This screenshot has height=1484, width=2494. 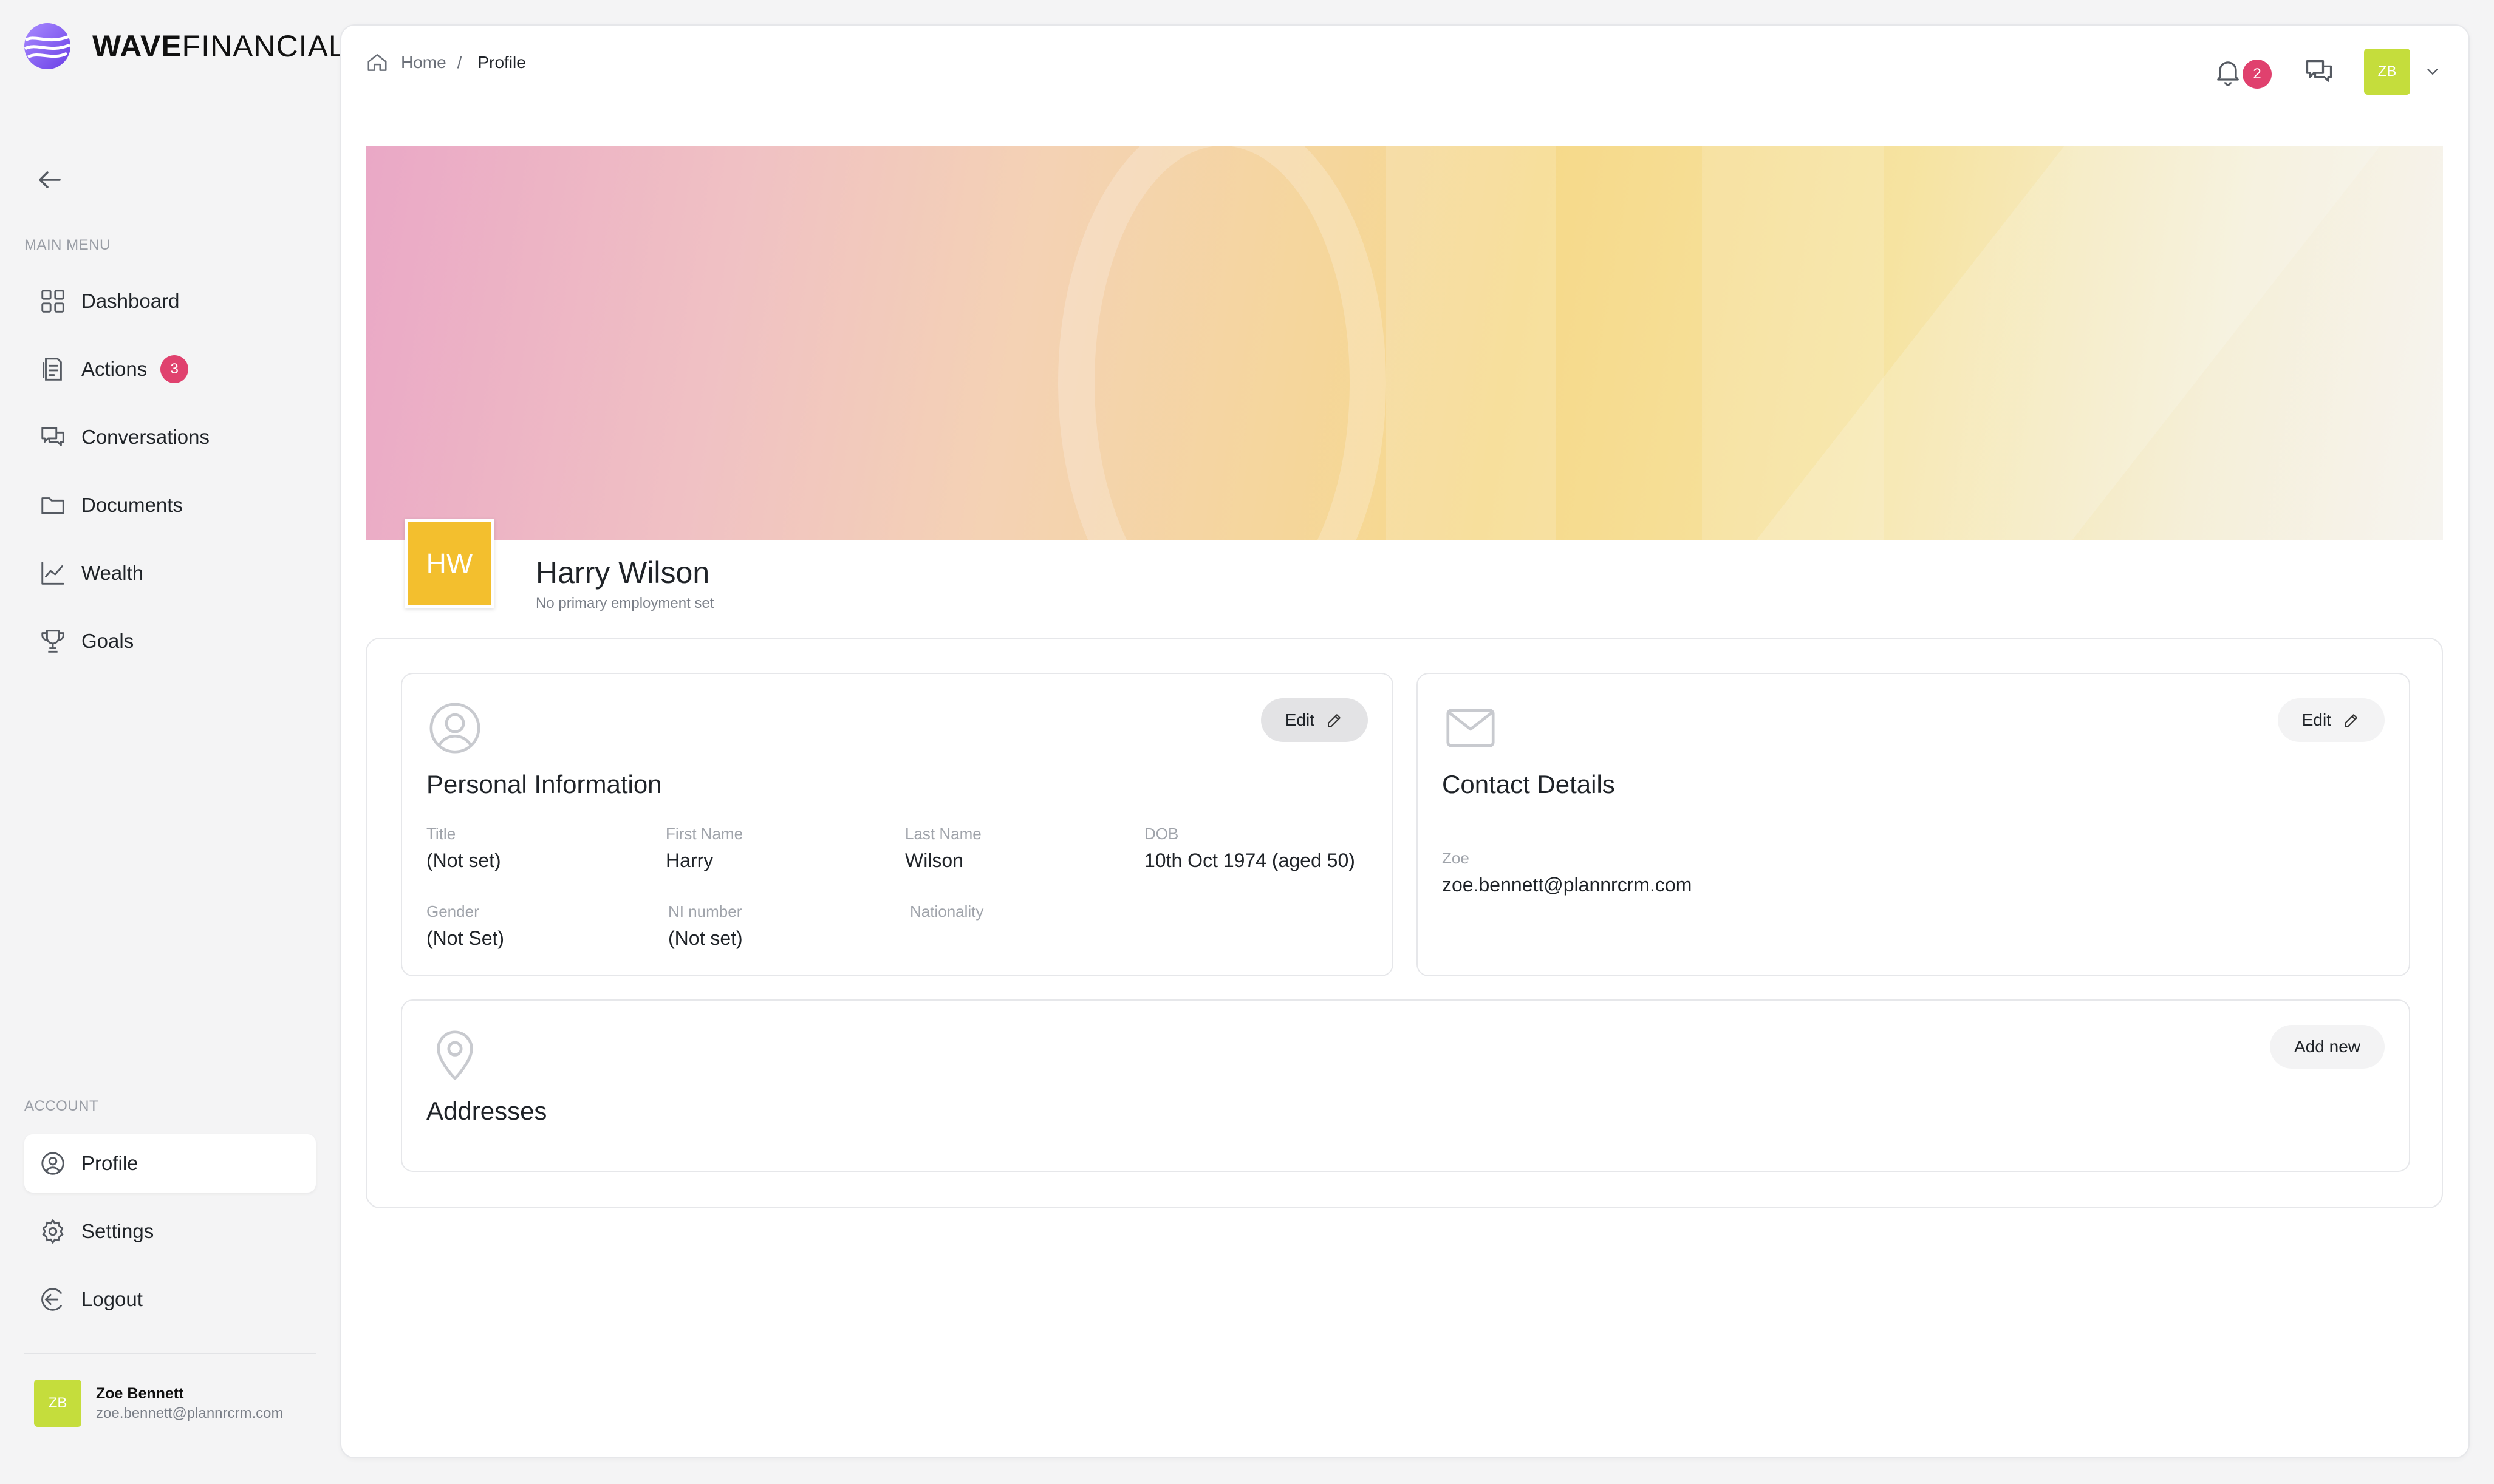 I want to click on field-label: Title, so click(x=441, y=834).